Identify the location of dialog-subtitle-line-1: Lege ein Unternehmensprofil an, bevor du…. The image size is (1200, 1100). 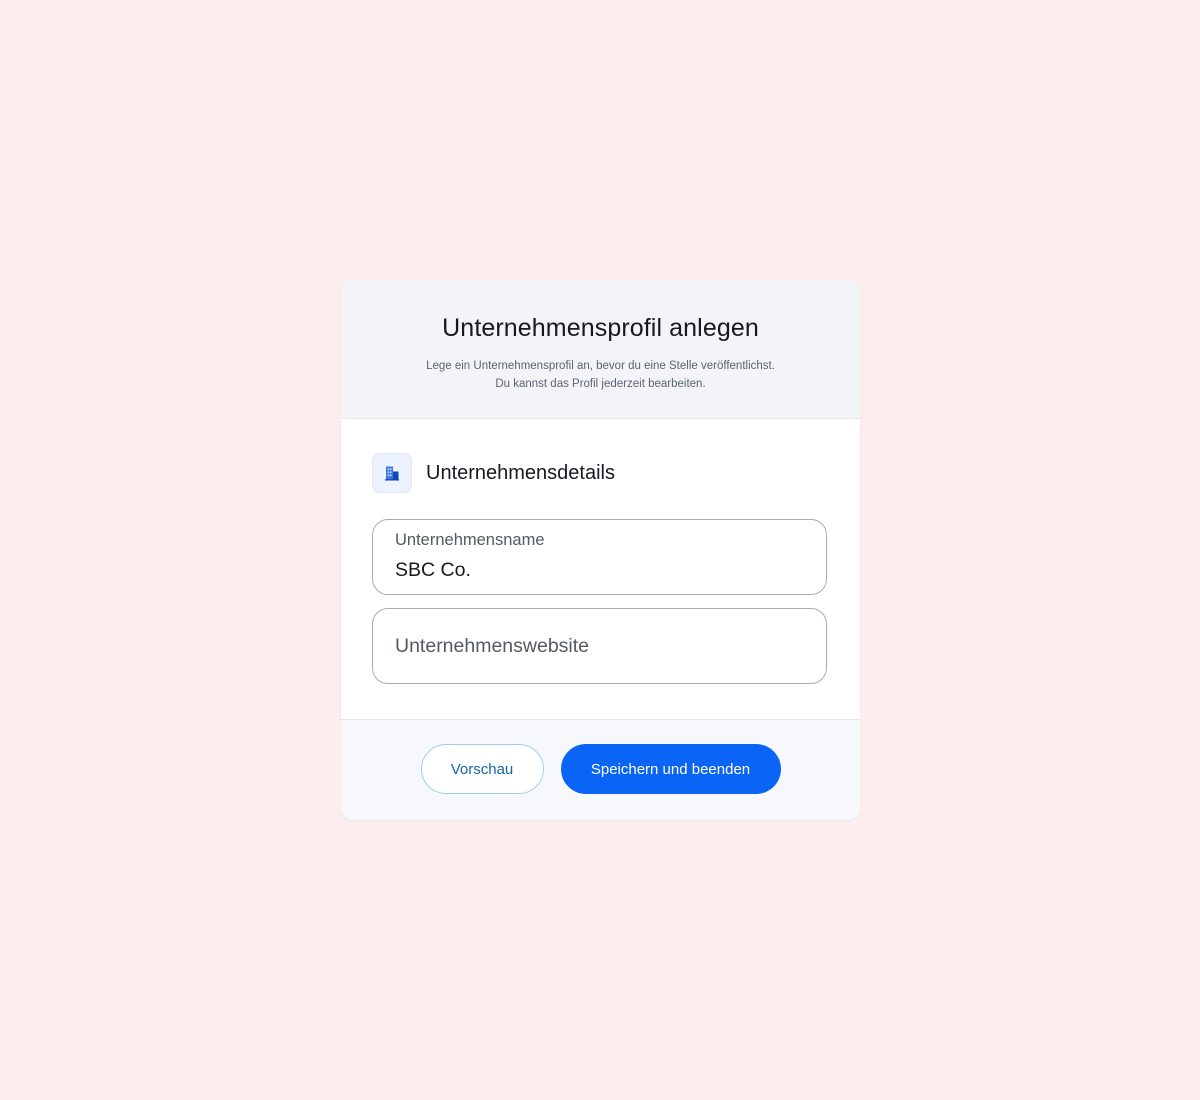
(600, 366).